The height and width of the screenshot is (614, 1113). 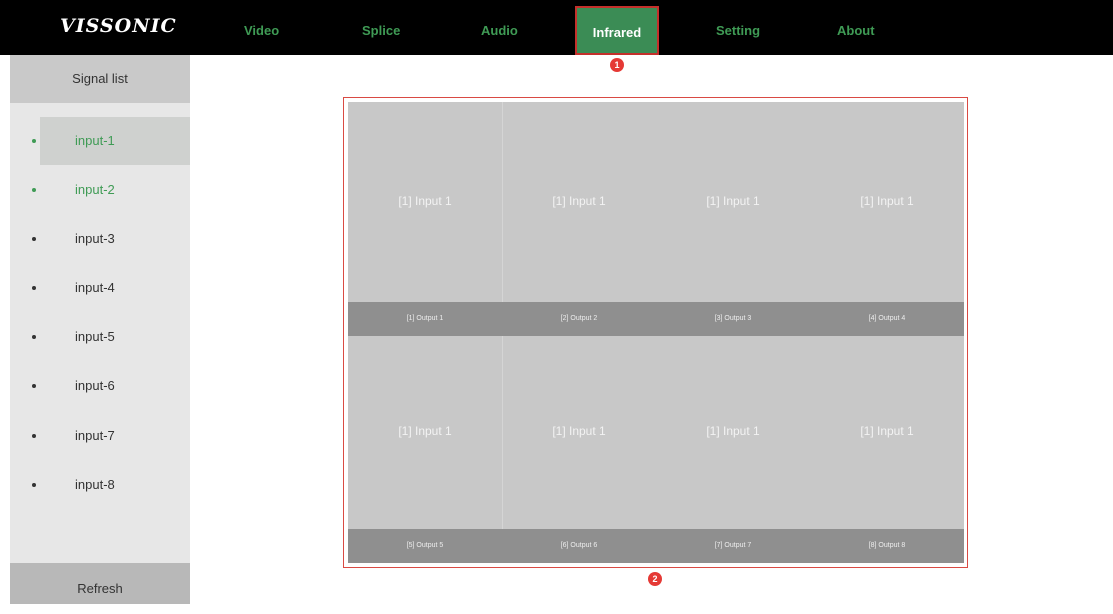 I want to click on signal-item-input-8: input-8, so click(x=100, y=485).